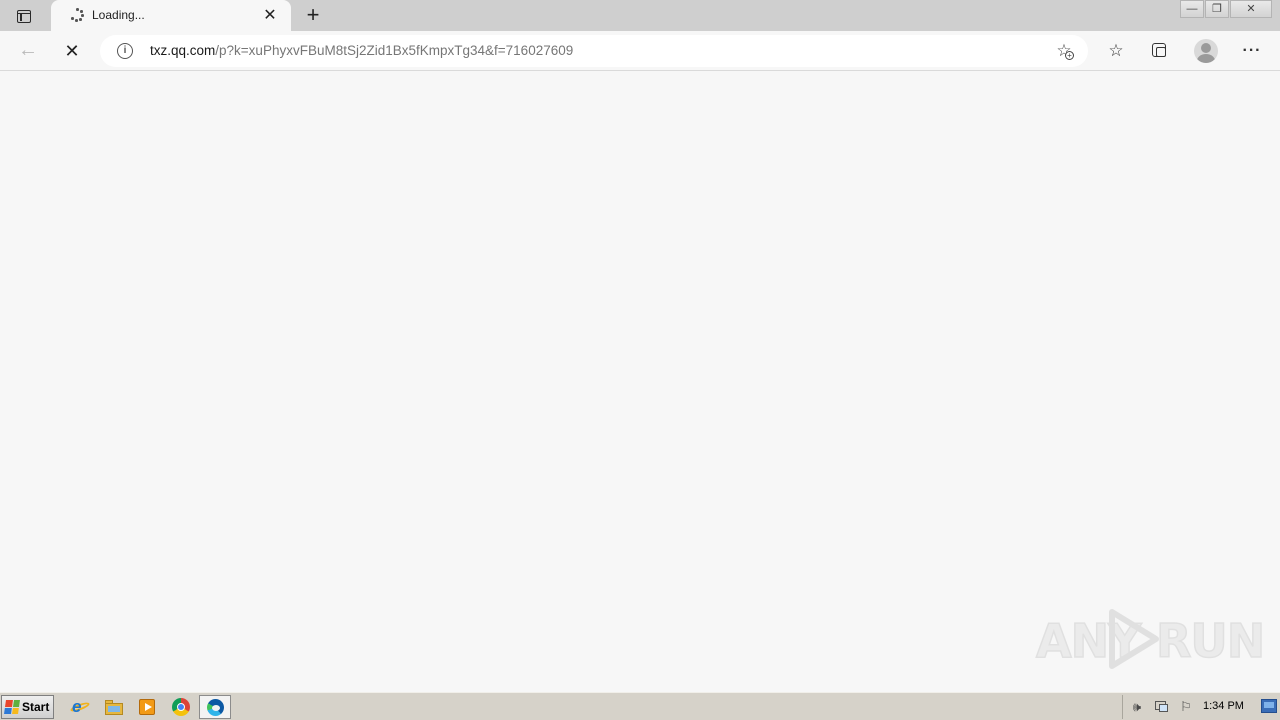  What do you see at coordinates (1252, 51) in the screenshot?
I see `settings-more-button: ···` at bounding box center [1252, 51].